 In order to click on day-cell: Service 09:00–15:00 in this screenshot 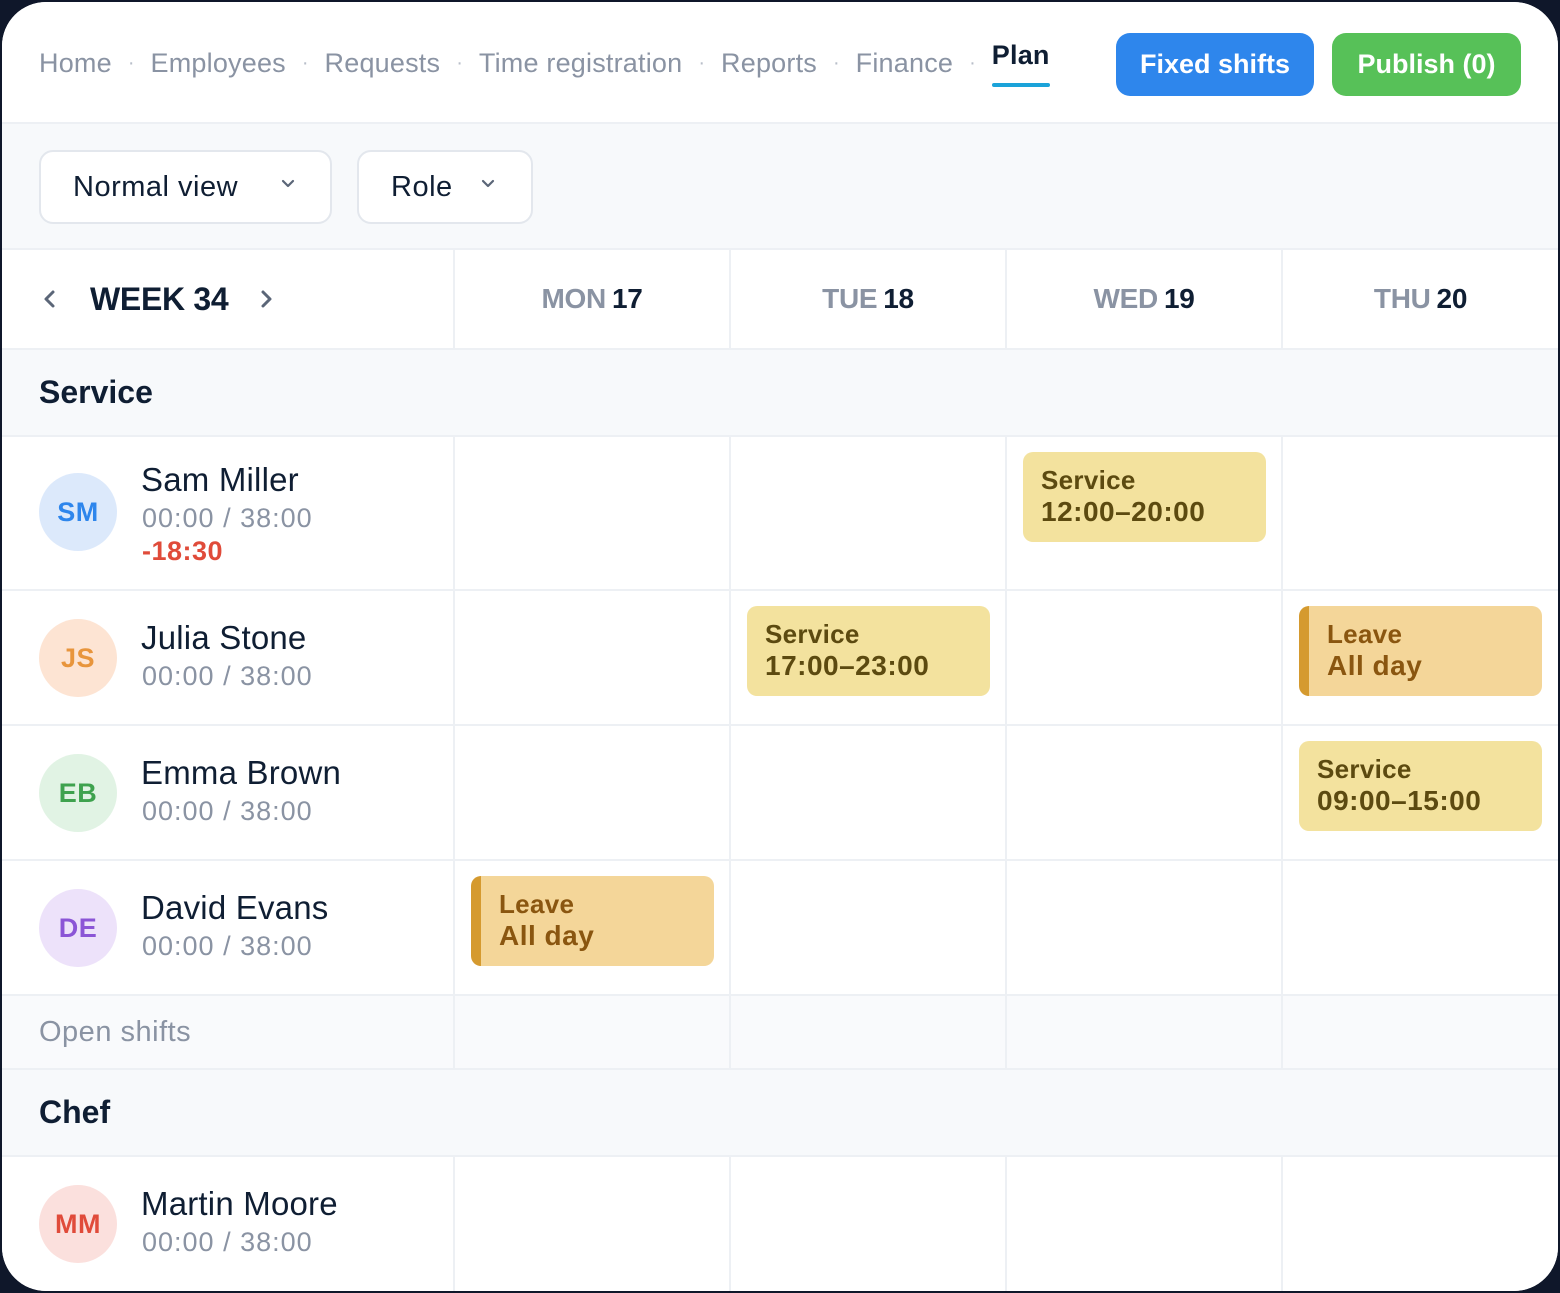, I will do `click(1419, 792)`.